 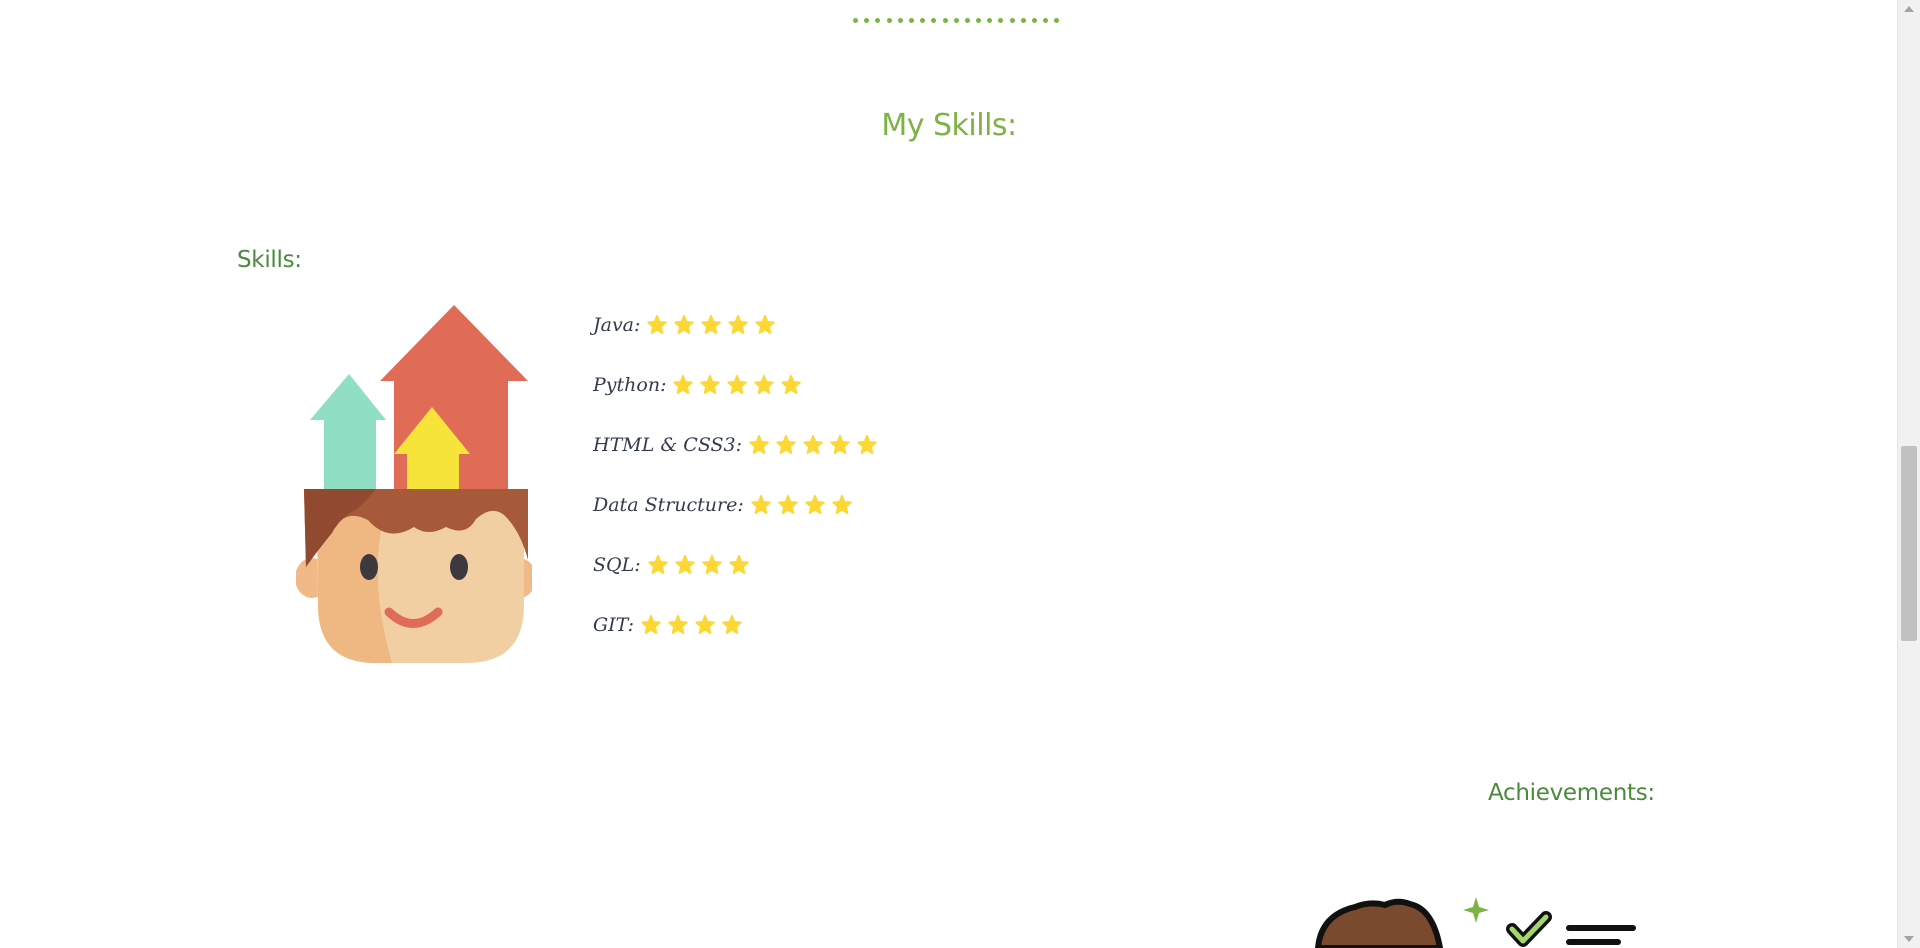 What do you see at coordinates (668, 445) in the screenshot?
I see `skill-name: HTML & CSS3:` at bounding box center [668, 445].